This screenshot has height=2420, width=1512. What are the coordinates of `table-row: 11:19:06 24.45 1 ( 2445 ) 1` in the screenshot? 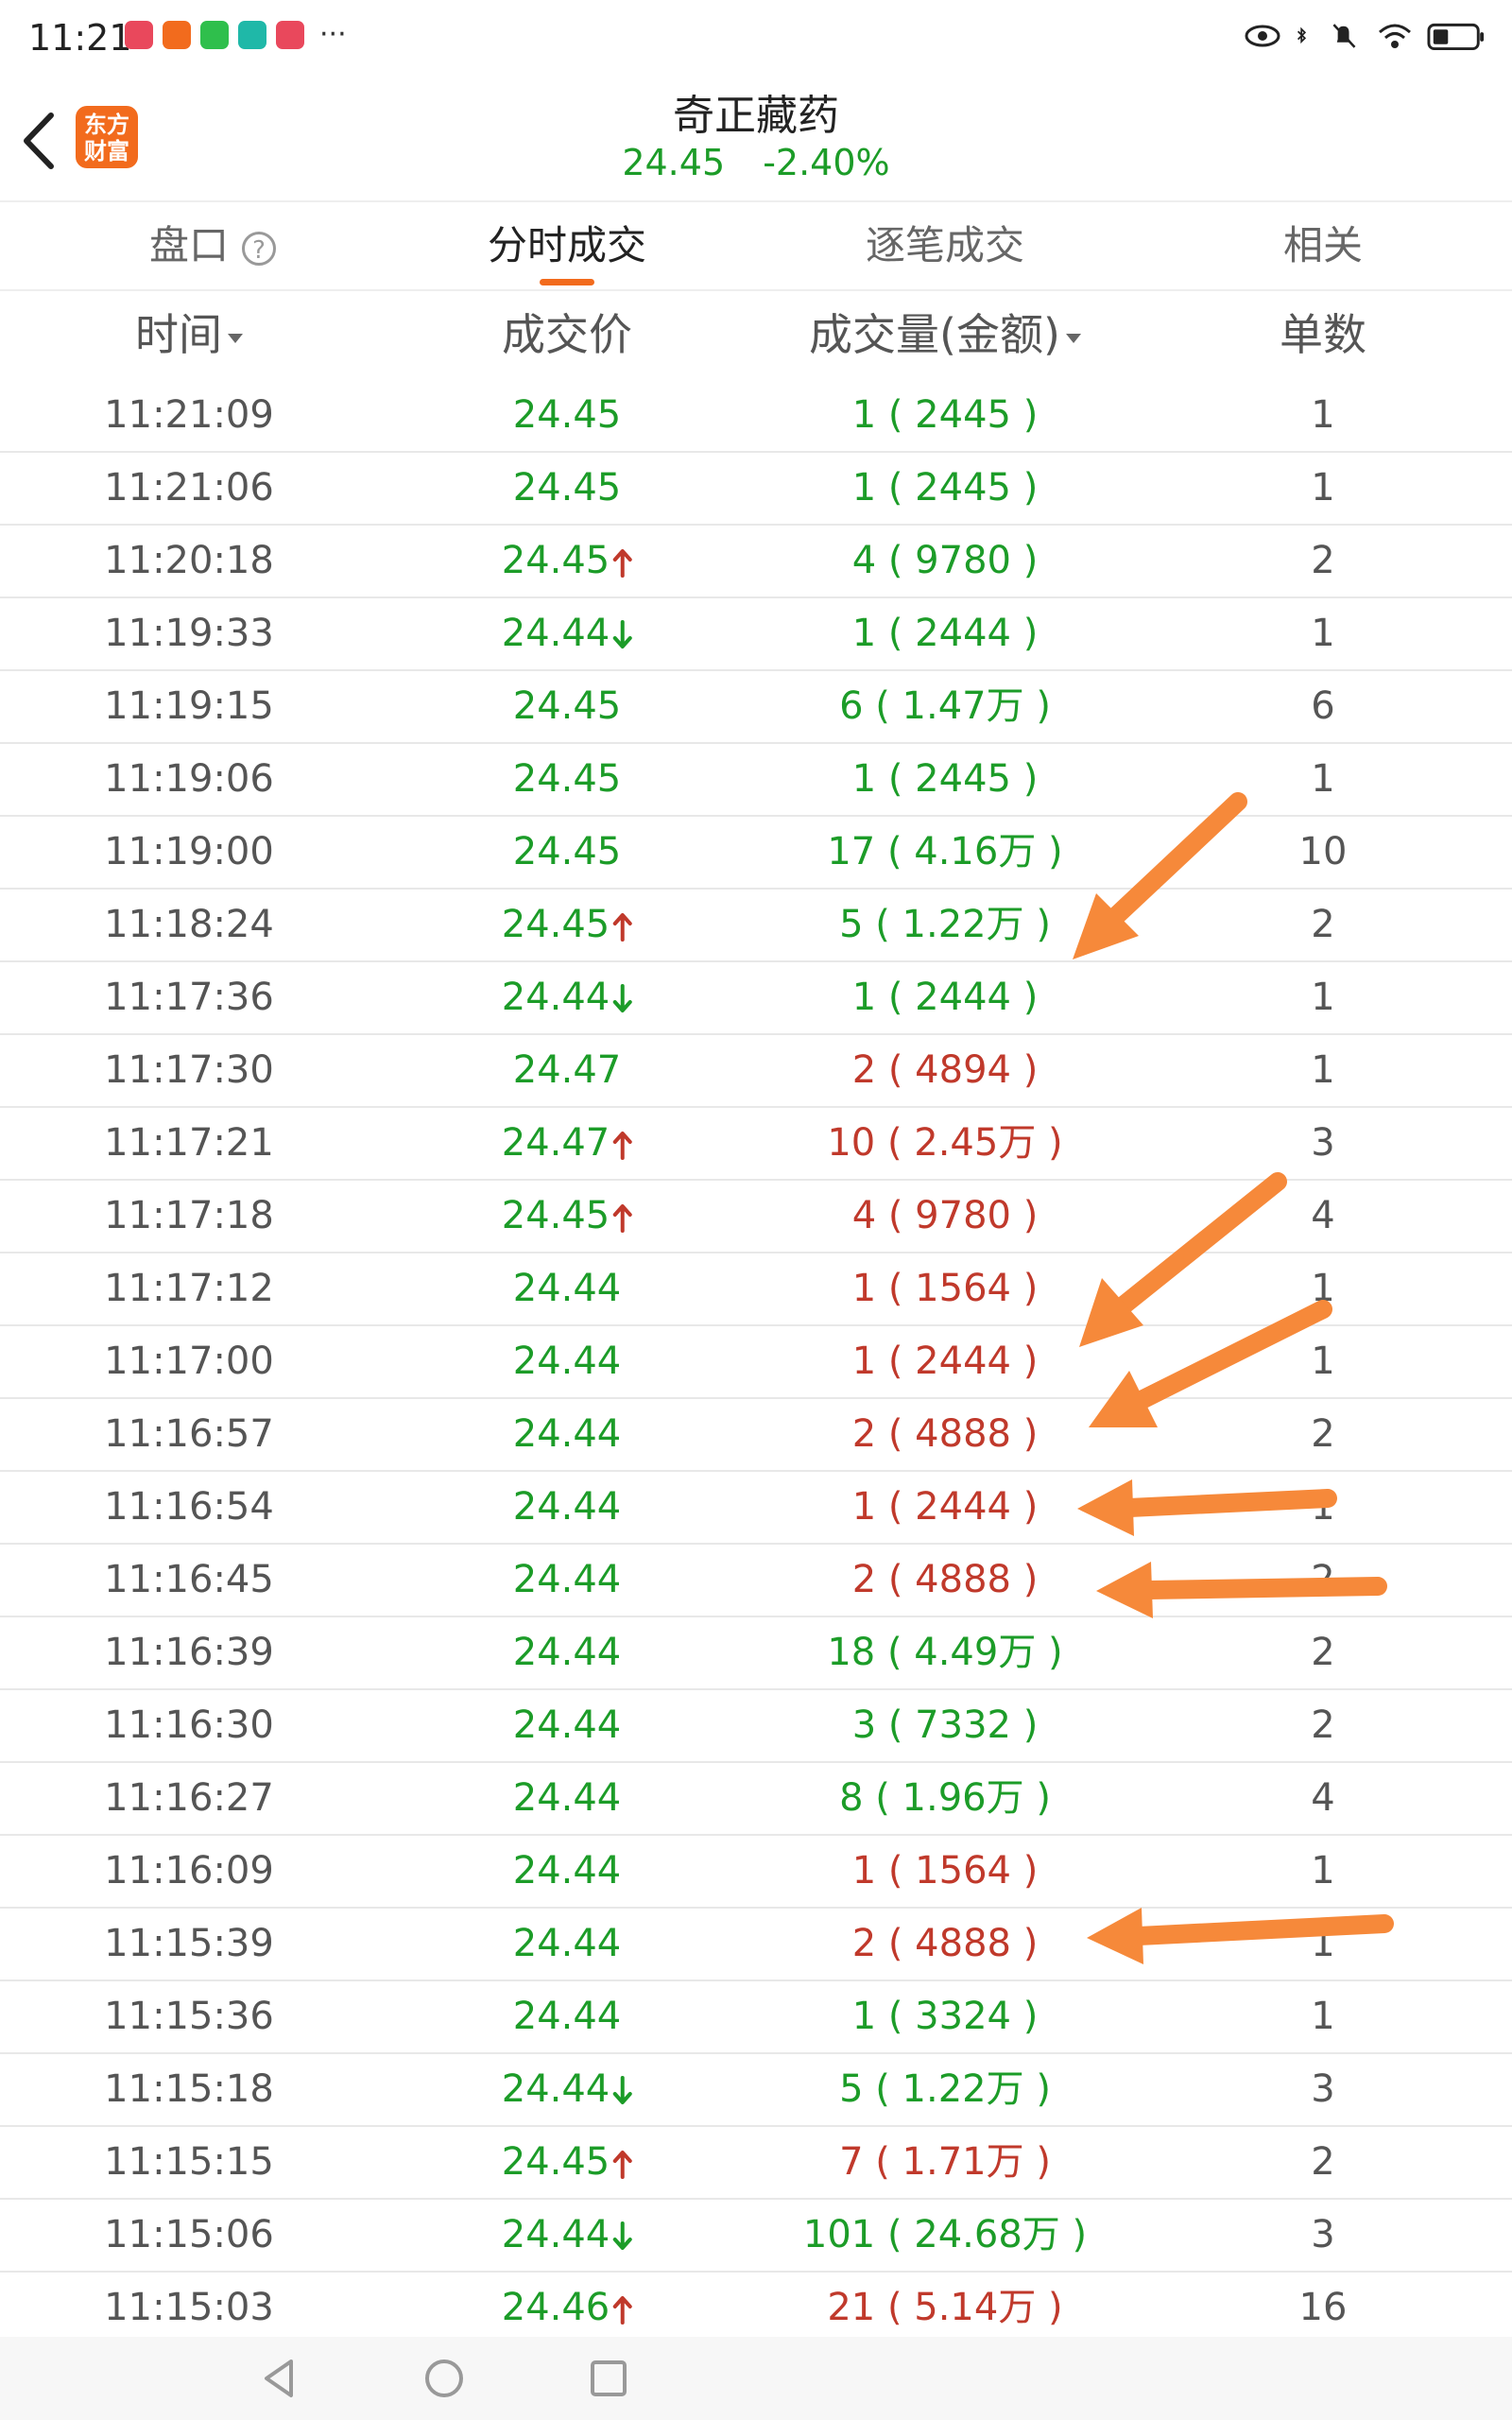 It's located at (756, 781).